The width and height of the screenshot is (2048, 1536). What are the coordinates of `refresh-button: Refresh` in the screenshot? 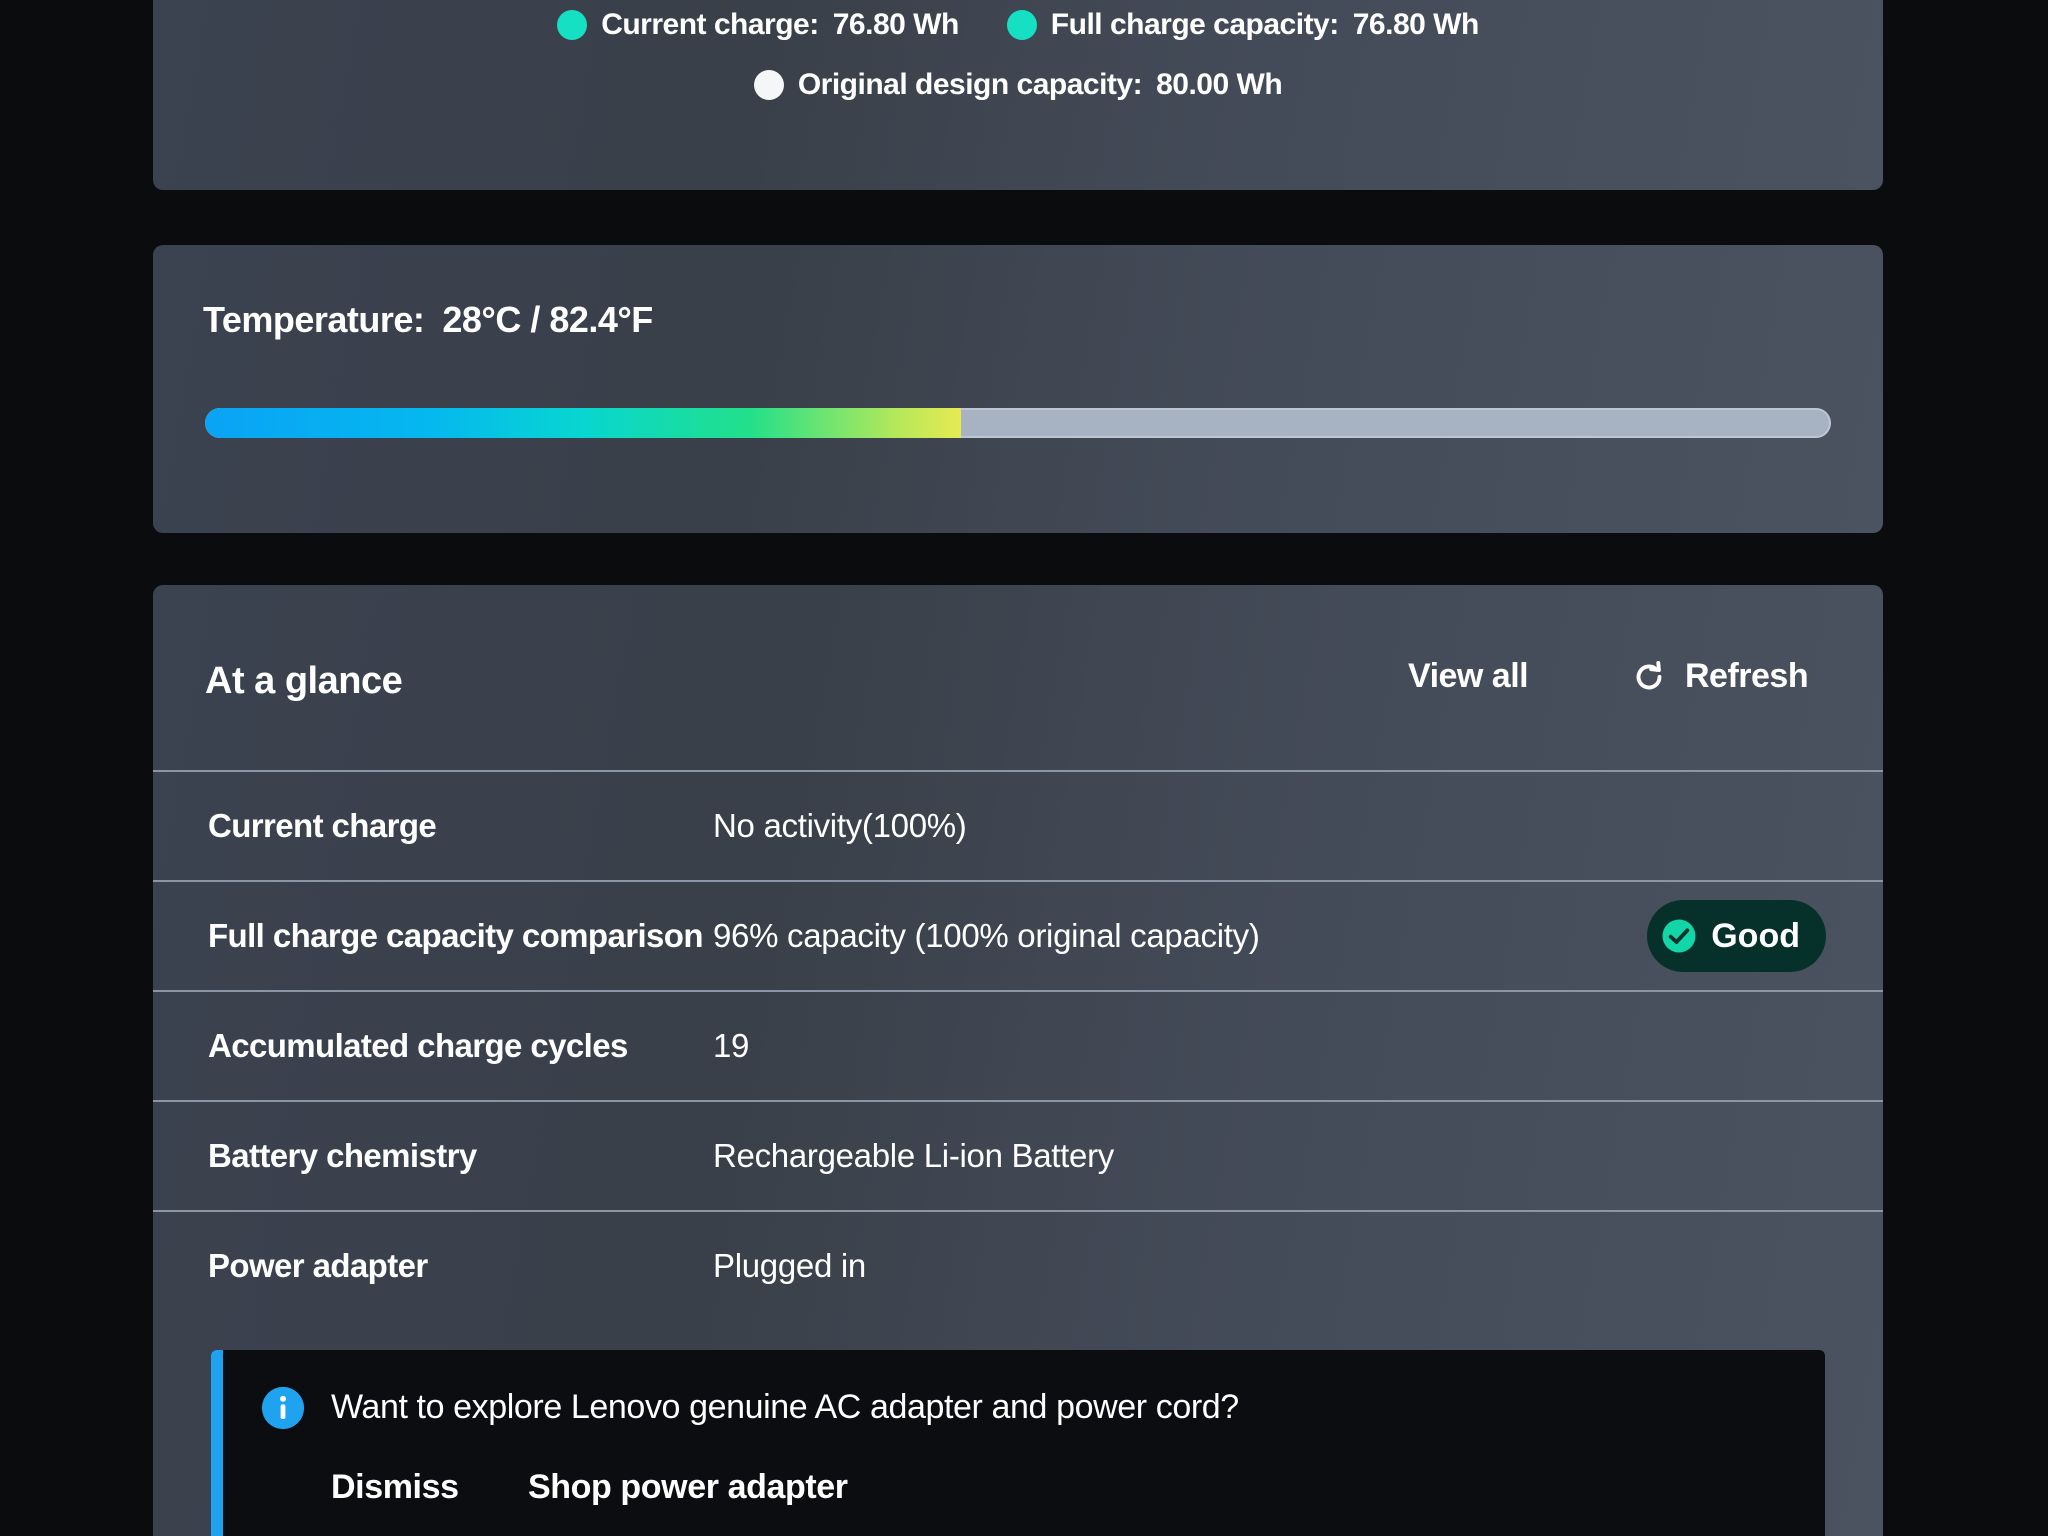 It's located at (1720, 676).